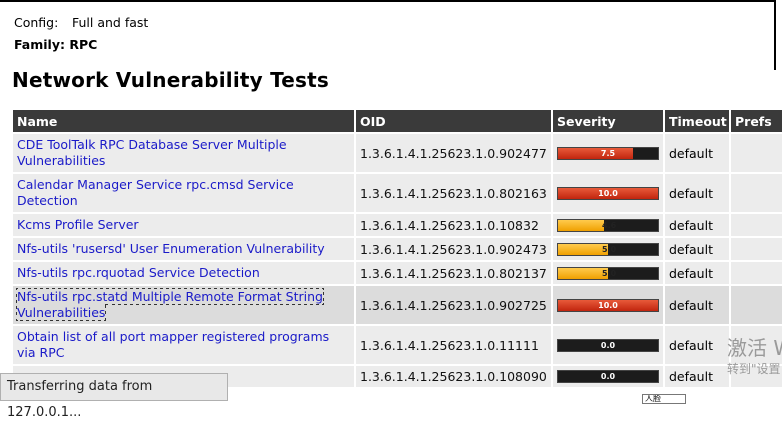 Image resolution: width=782 pixels, height=426 pixels. What do you see at coordinates (664, 399) in the screenshot?
I see `tooltip-fragment: 人脸` at bounding box center [664, 399].